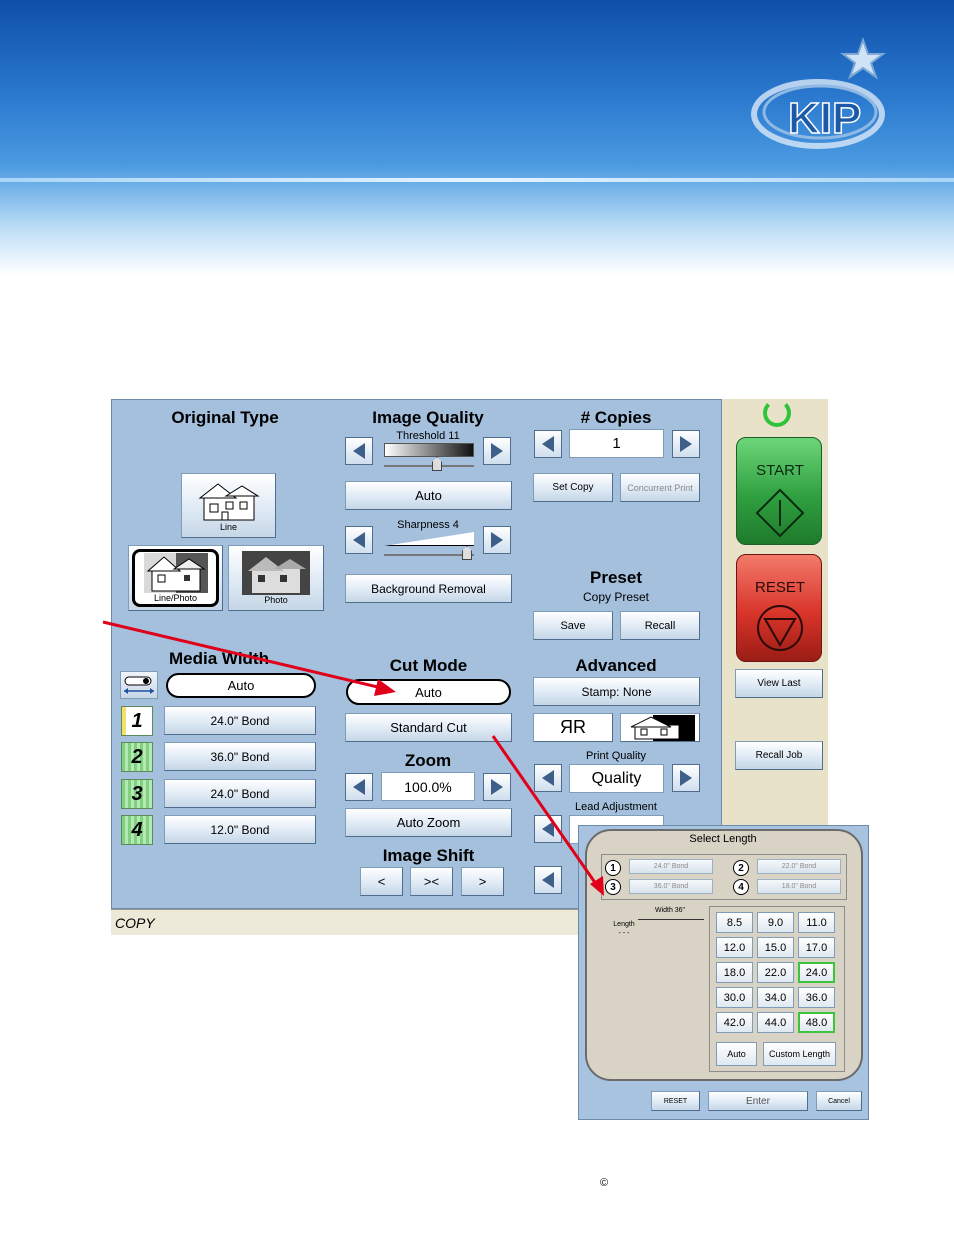 The width and height of the screenshot is (954, 1235). Describe the element at coordinates (734, 972) in the screenshot. I see `length-option-button: 18.0` at that location.